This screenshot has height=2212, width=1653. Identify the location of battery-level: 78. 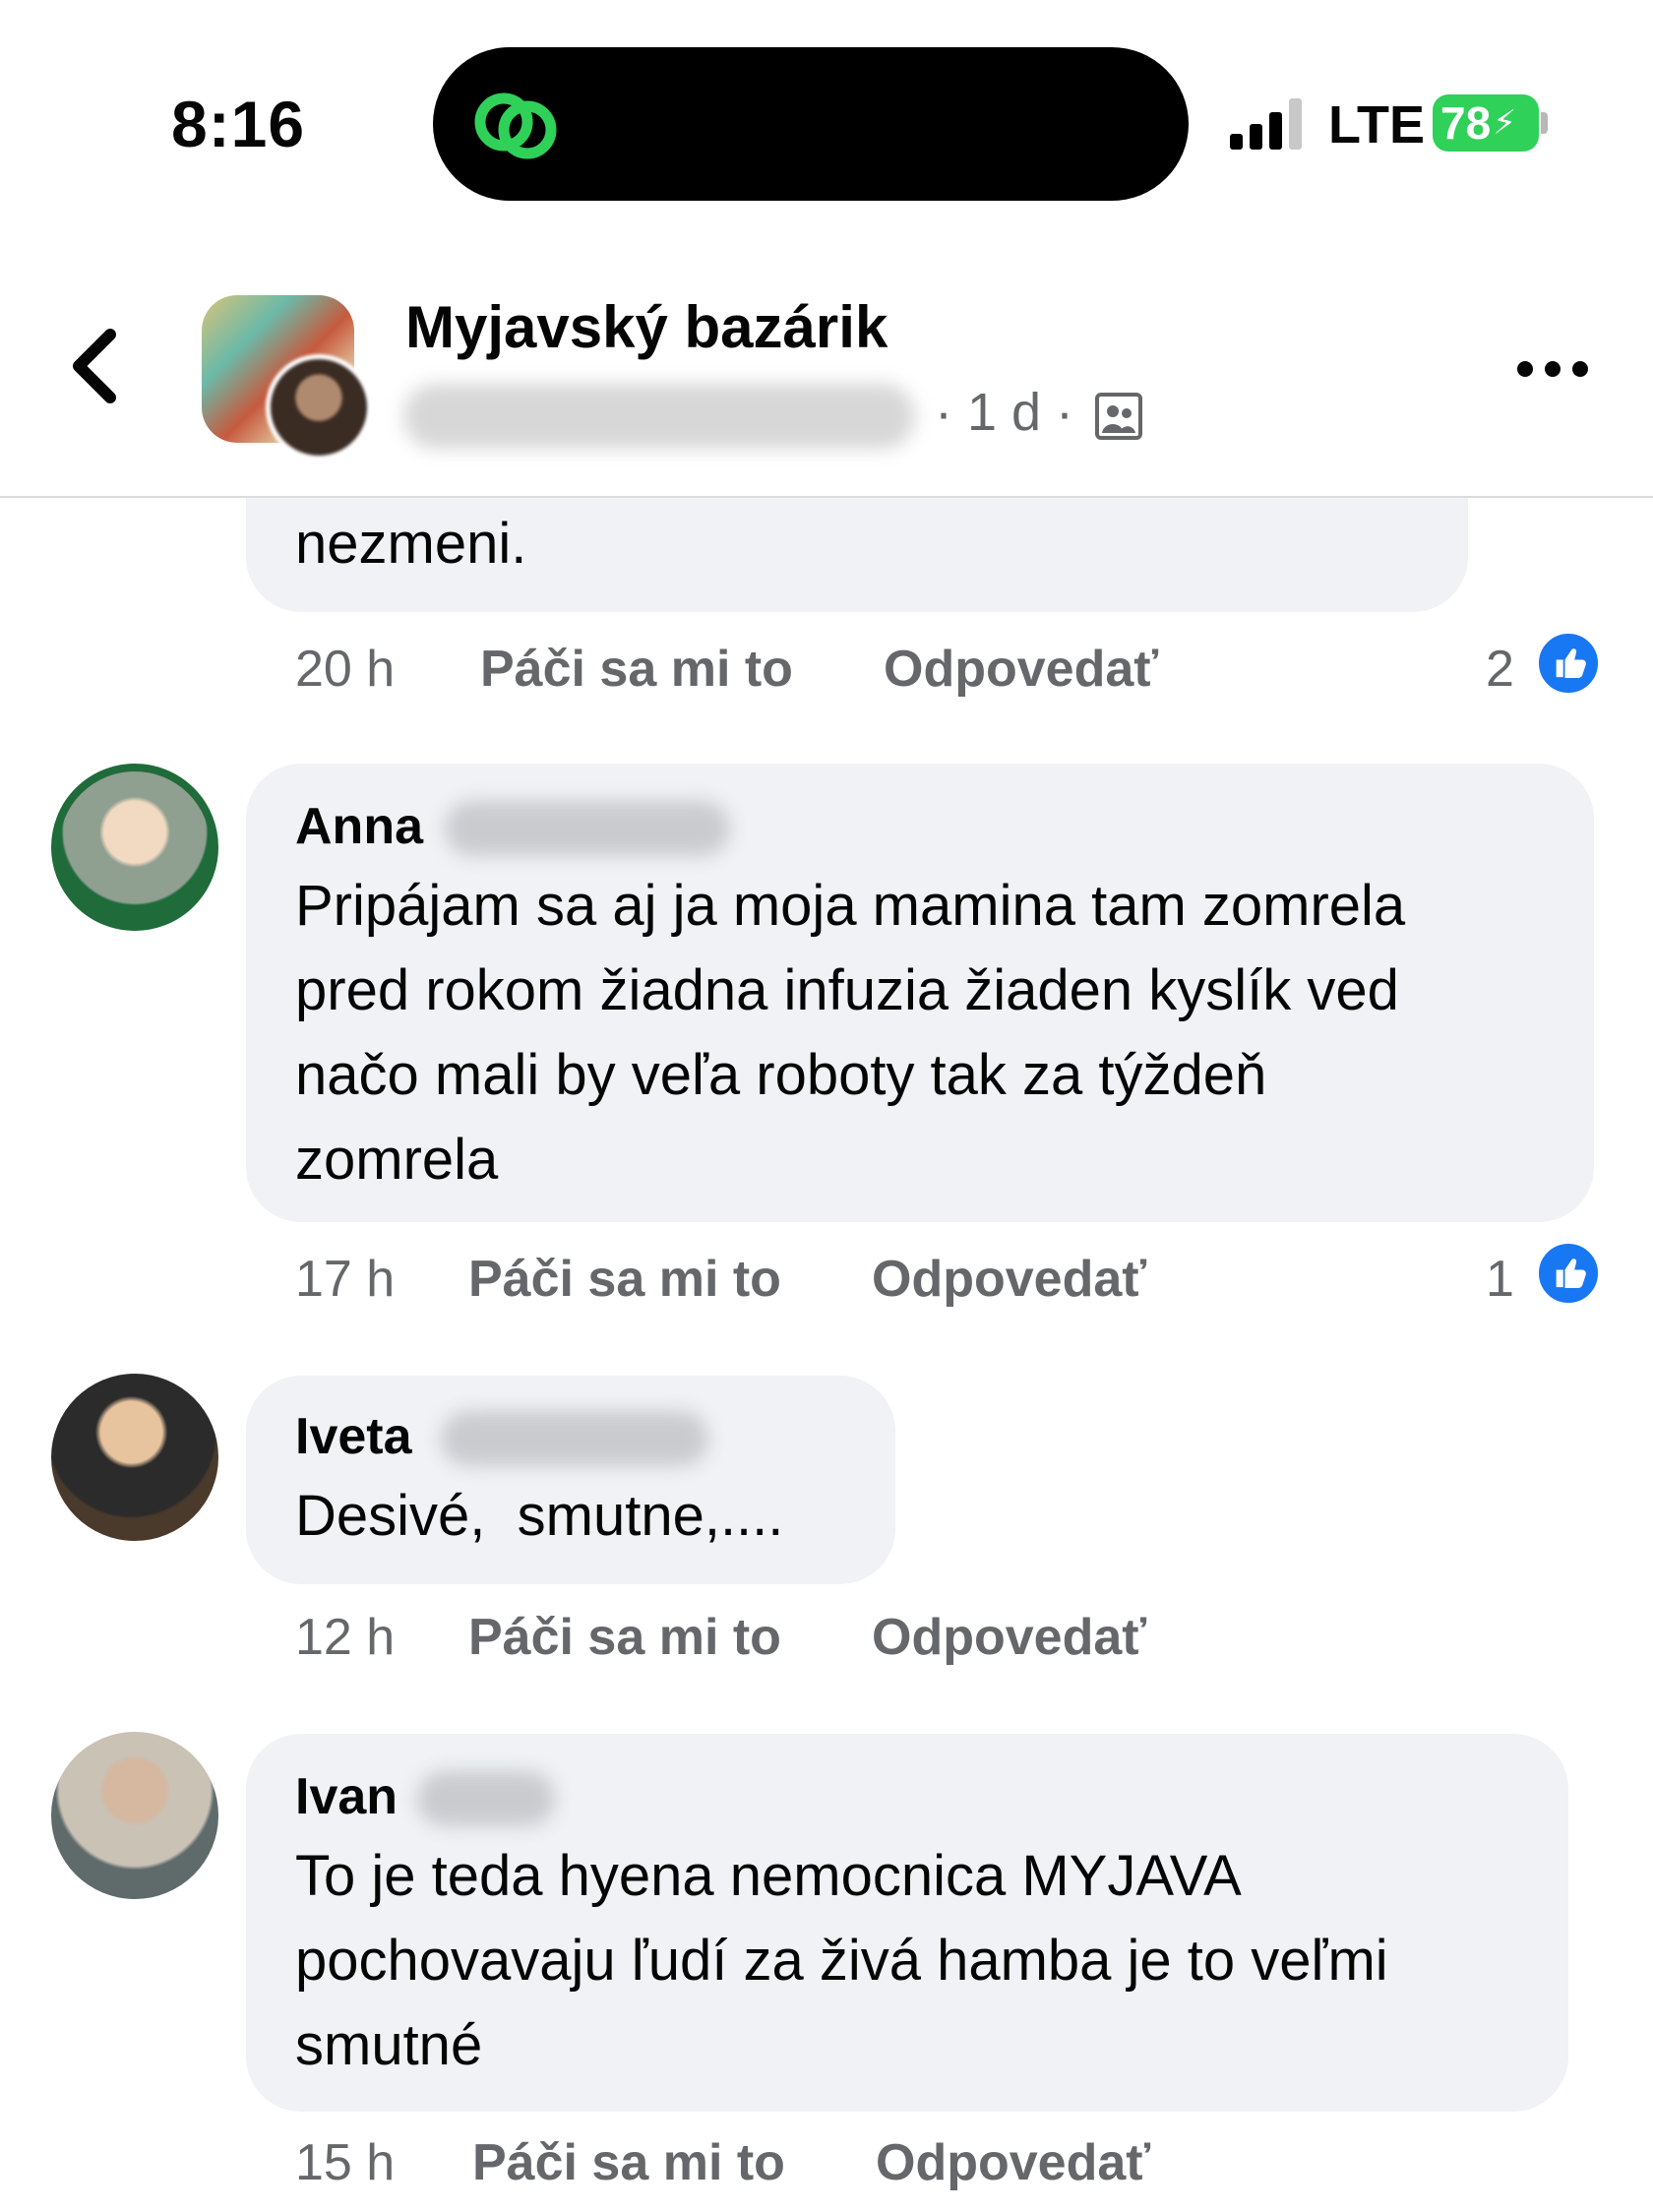
(1466, 123).